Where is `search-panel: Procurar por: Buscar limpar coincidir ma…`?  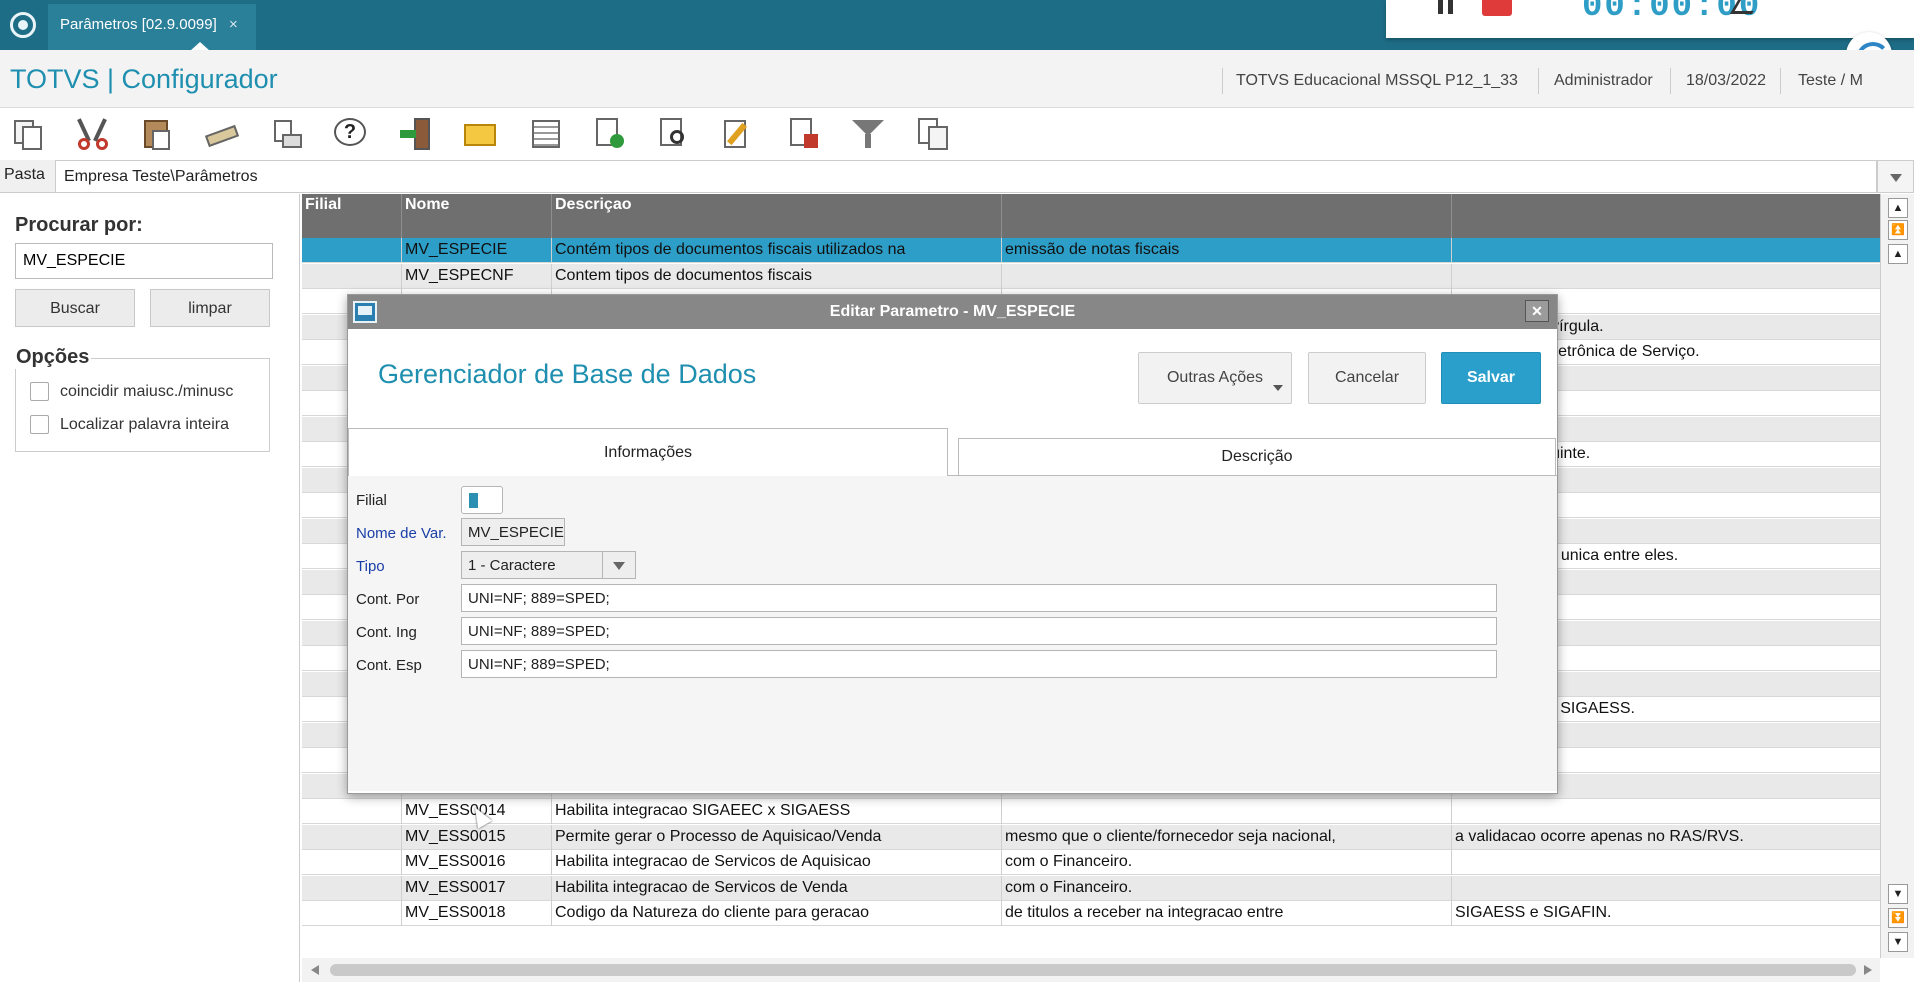 search-panel: Procurar por: Buscar limpar coincidir ma… is located at coordinates (150, 588).